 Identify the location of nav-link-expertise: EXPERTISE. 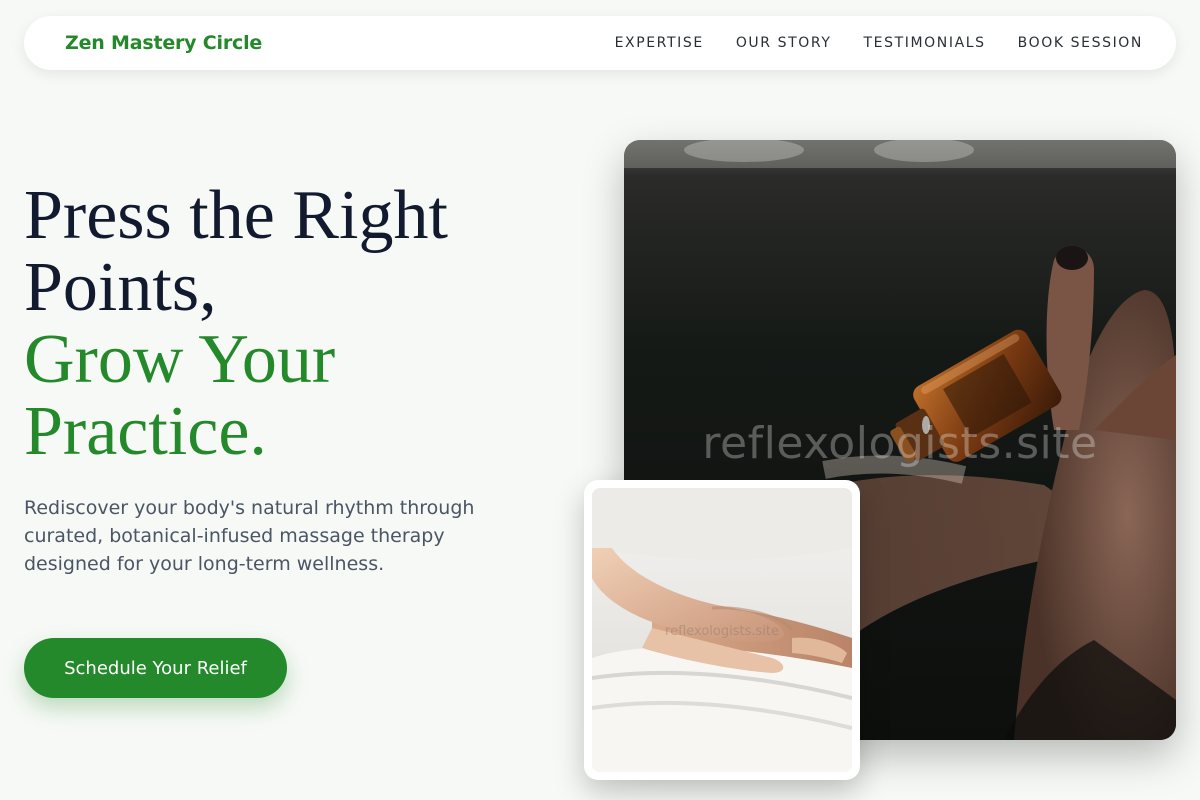
(659, 43).